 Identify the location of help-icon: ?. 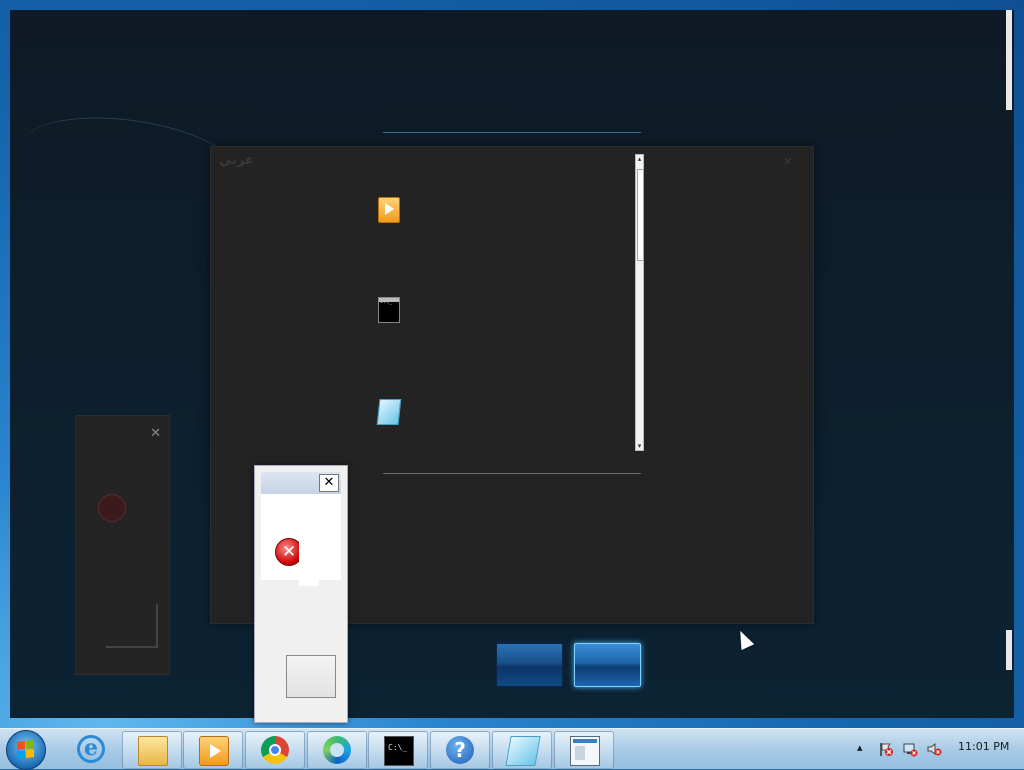
(460, 750).